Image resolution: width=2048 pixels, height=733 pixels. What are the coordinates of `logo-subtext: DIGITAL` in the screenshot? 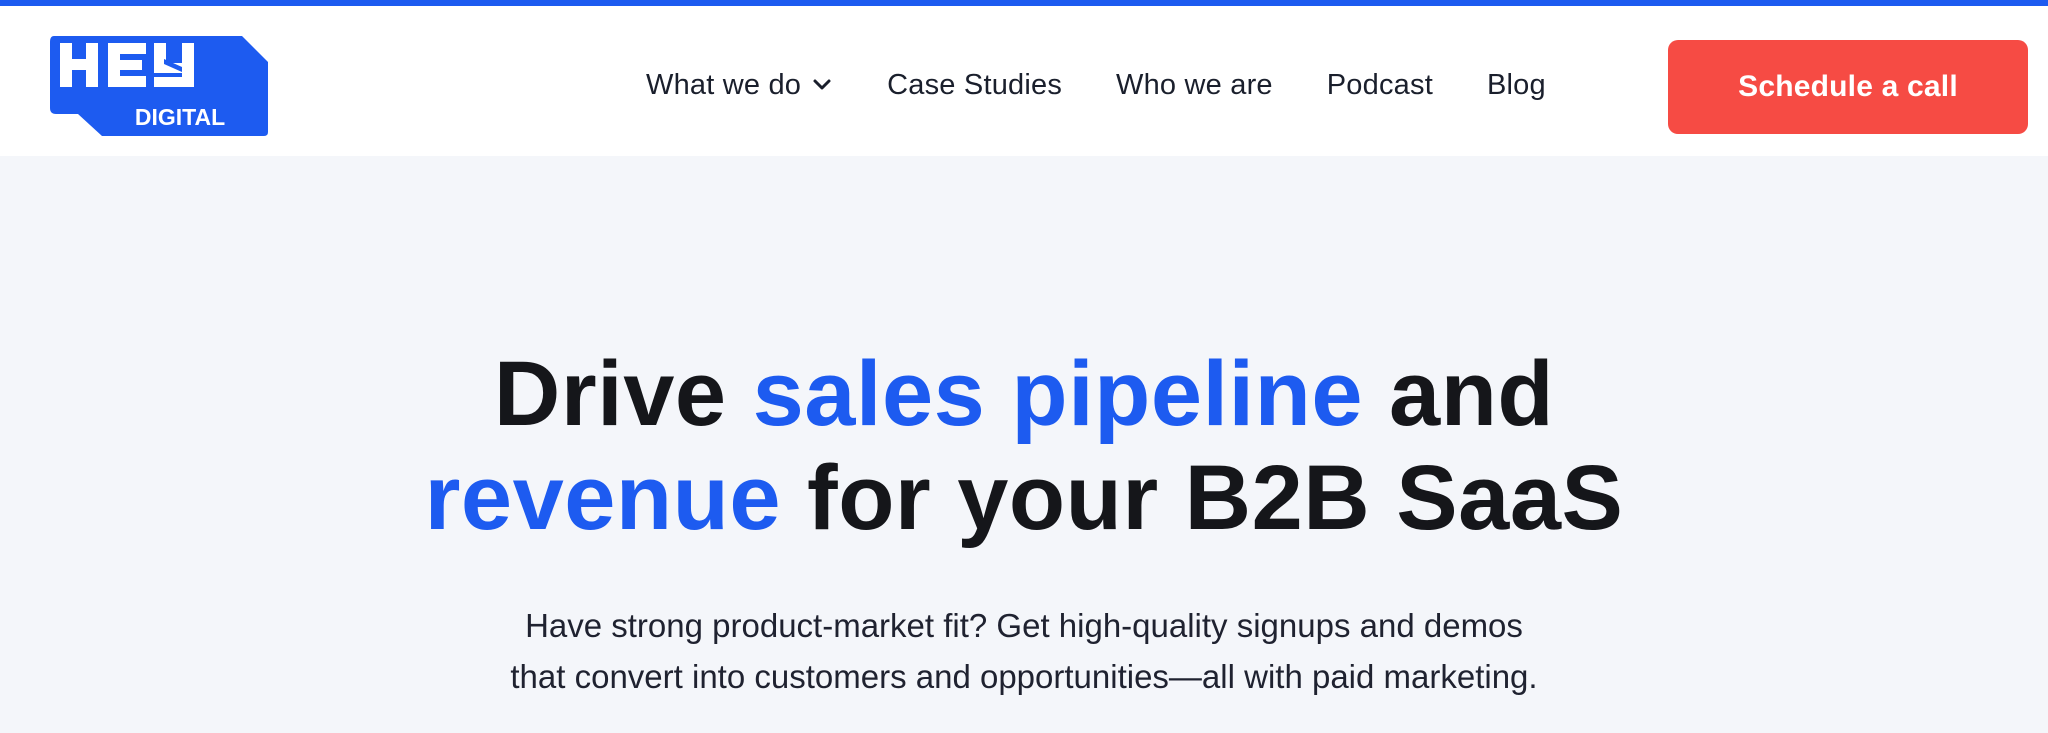 It's located at (180, 117).